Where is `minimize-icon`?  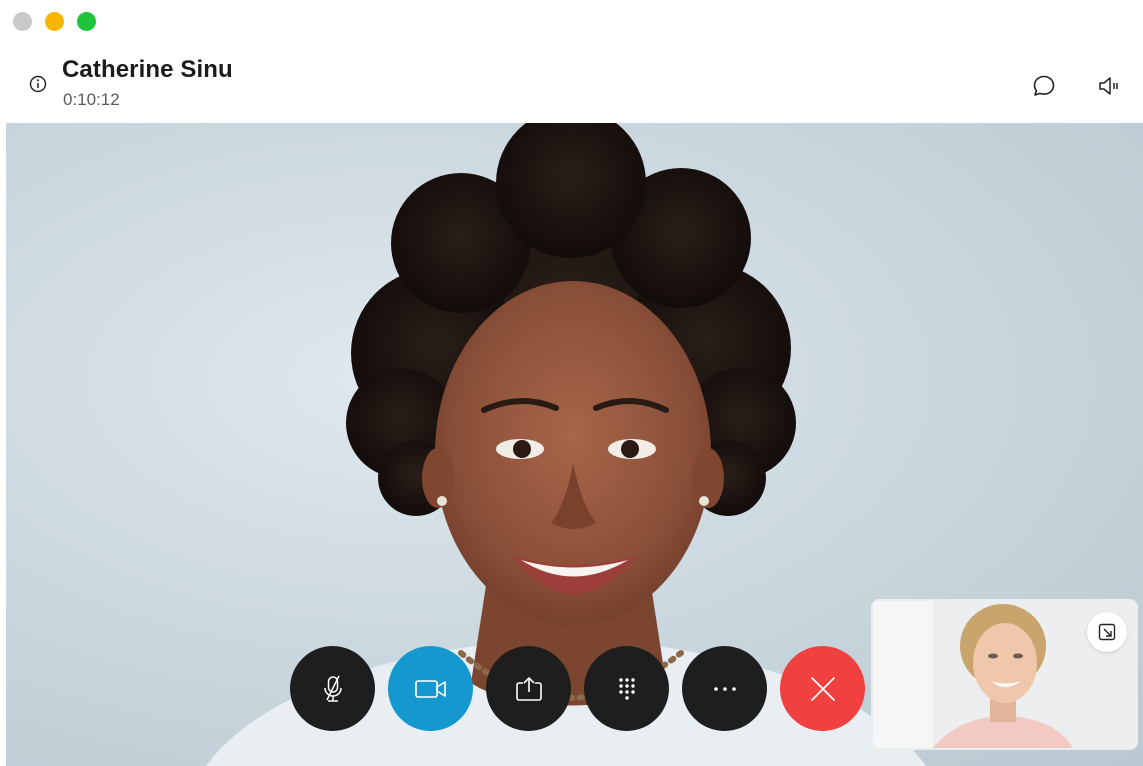 minimize-icon is located at coordinates (1107, 632).